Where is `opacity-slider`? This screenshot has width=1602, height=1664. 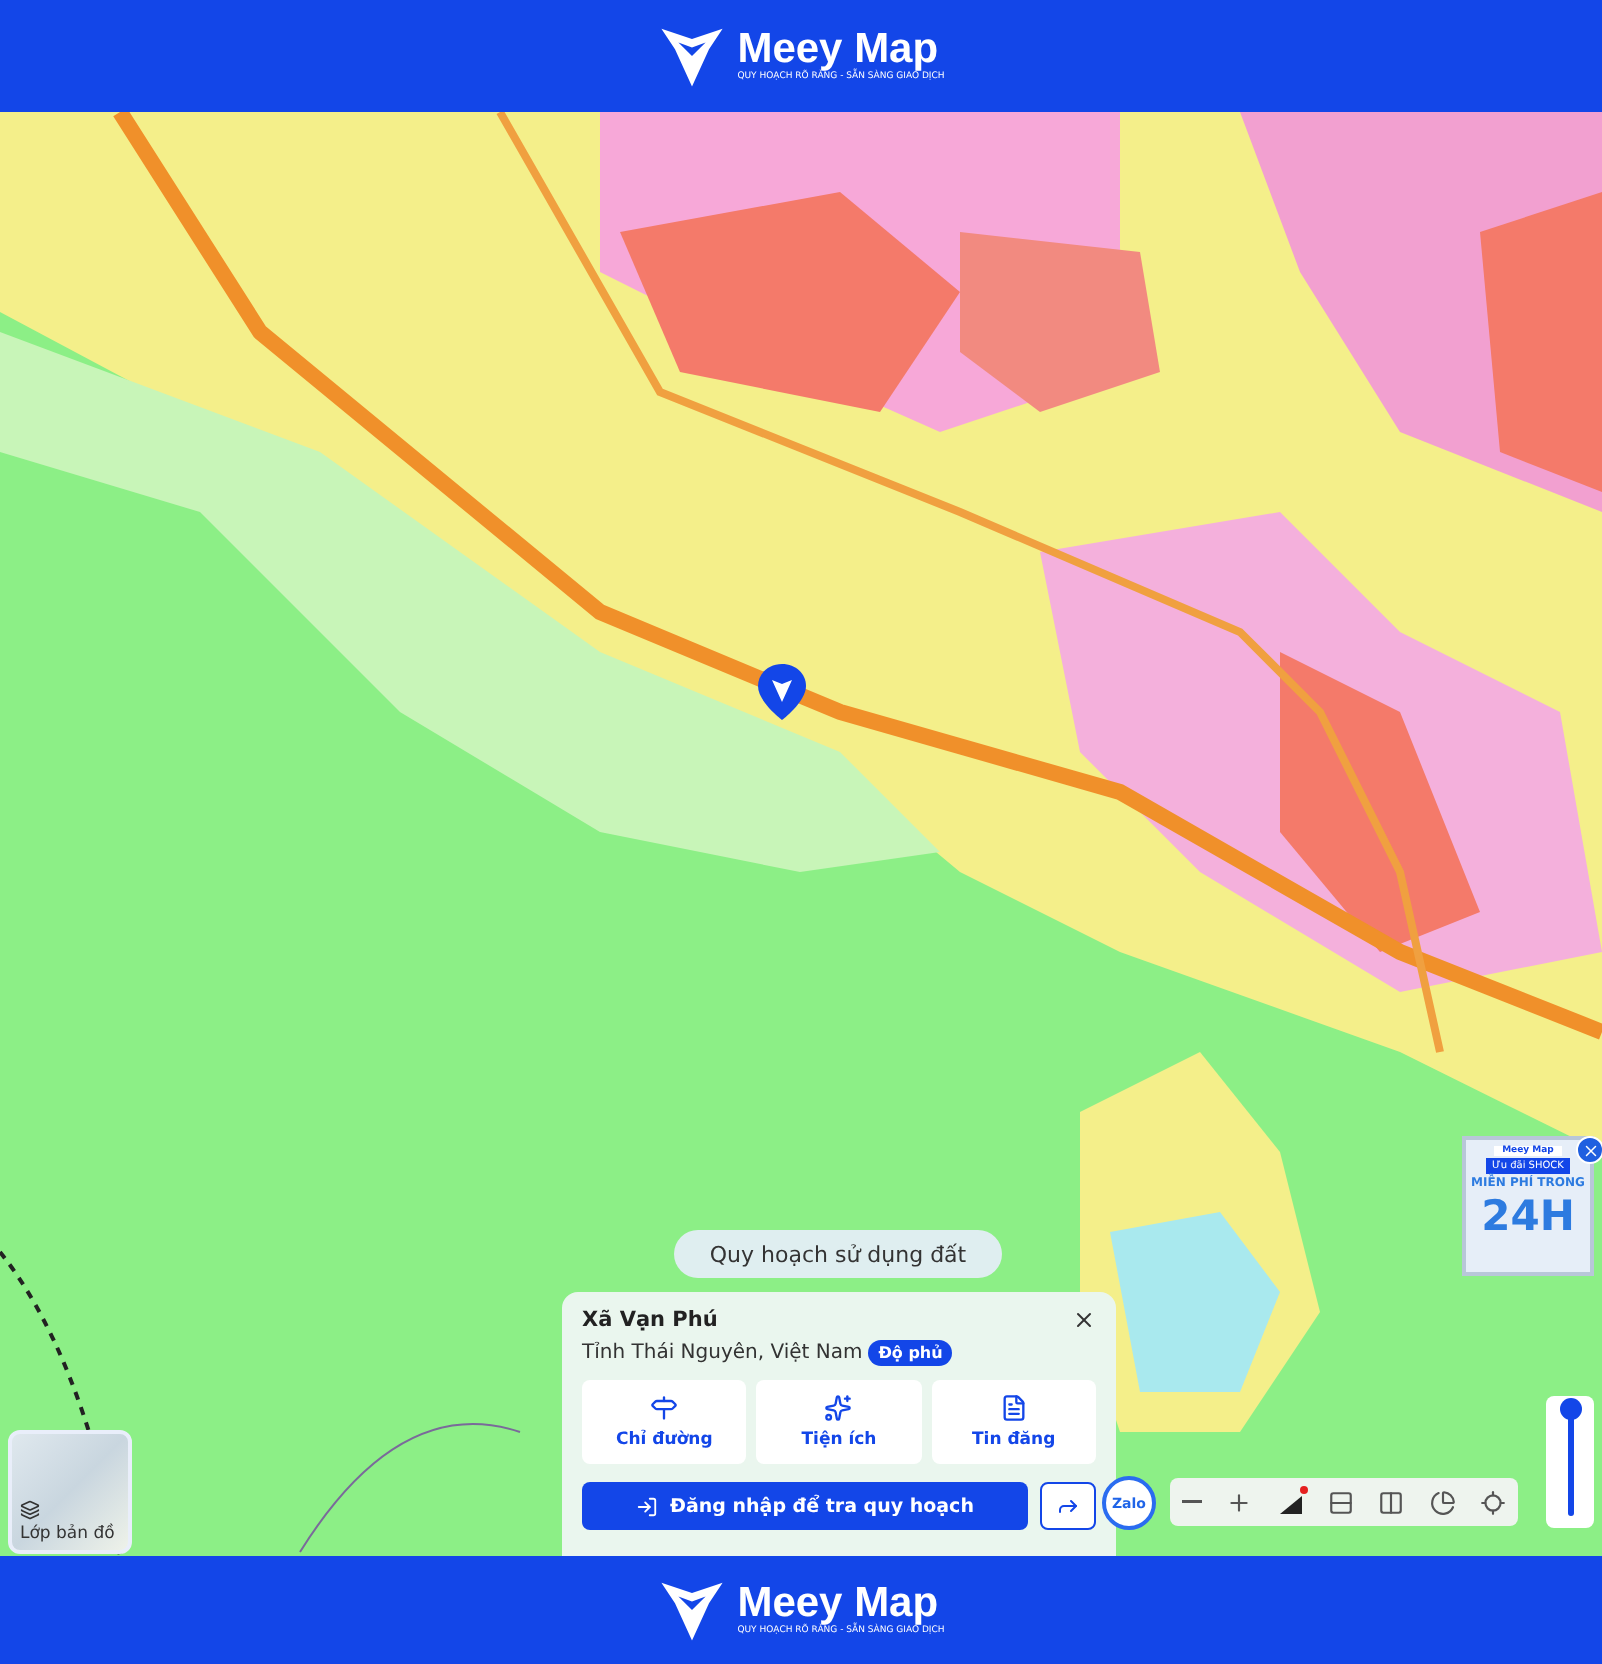
opacity-slider is located at coordinates (1570, 1462).